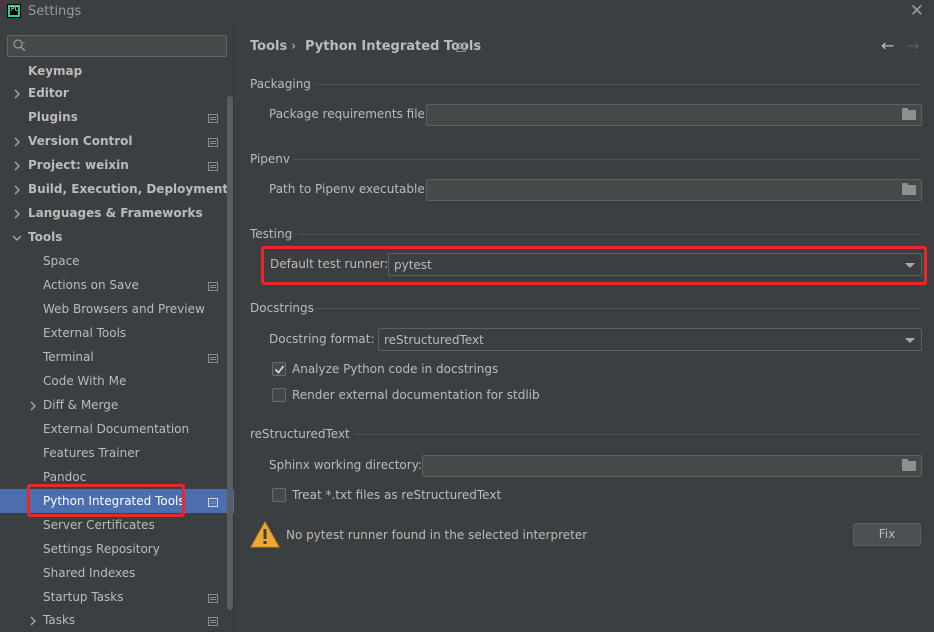  What do you see at coordinates (55, 11) in the screenshot?
I see `window-title: Settings` at bounding box center [55, 11].